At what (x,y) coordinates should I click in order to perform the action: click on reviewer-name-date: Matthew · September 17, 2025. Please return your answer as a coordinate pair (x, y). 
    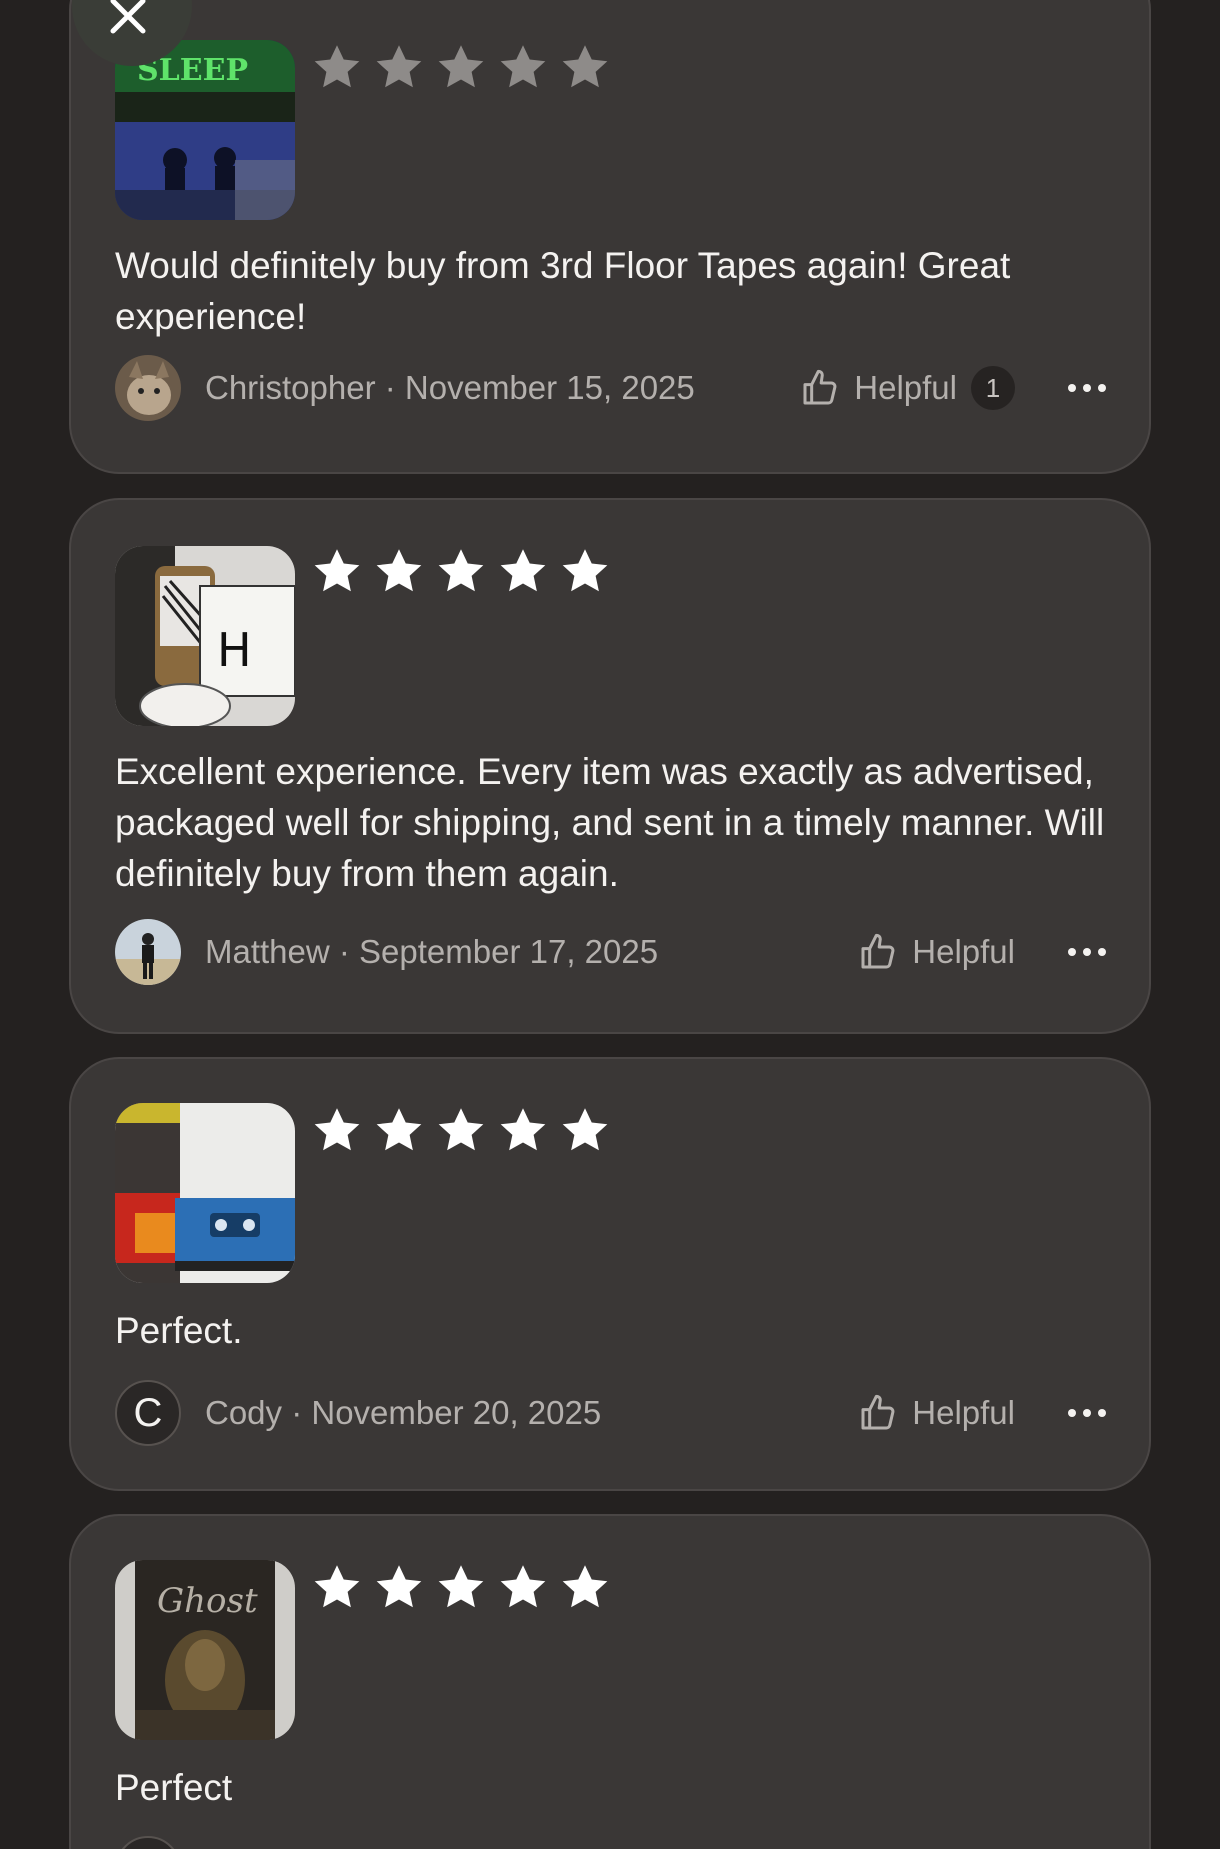
    Looking at the image, I should click on (432, 951).